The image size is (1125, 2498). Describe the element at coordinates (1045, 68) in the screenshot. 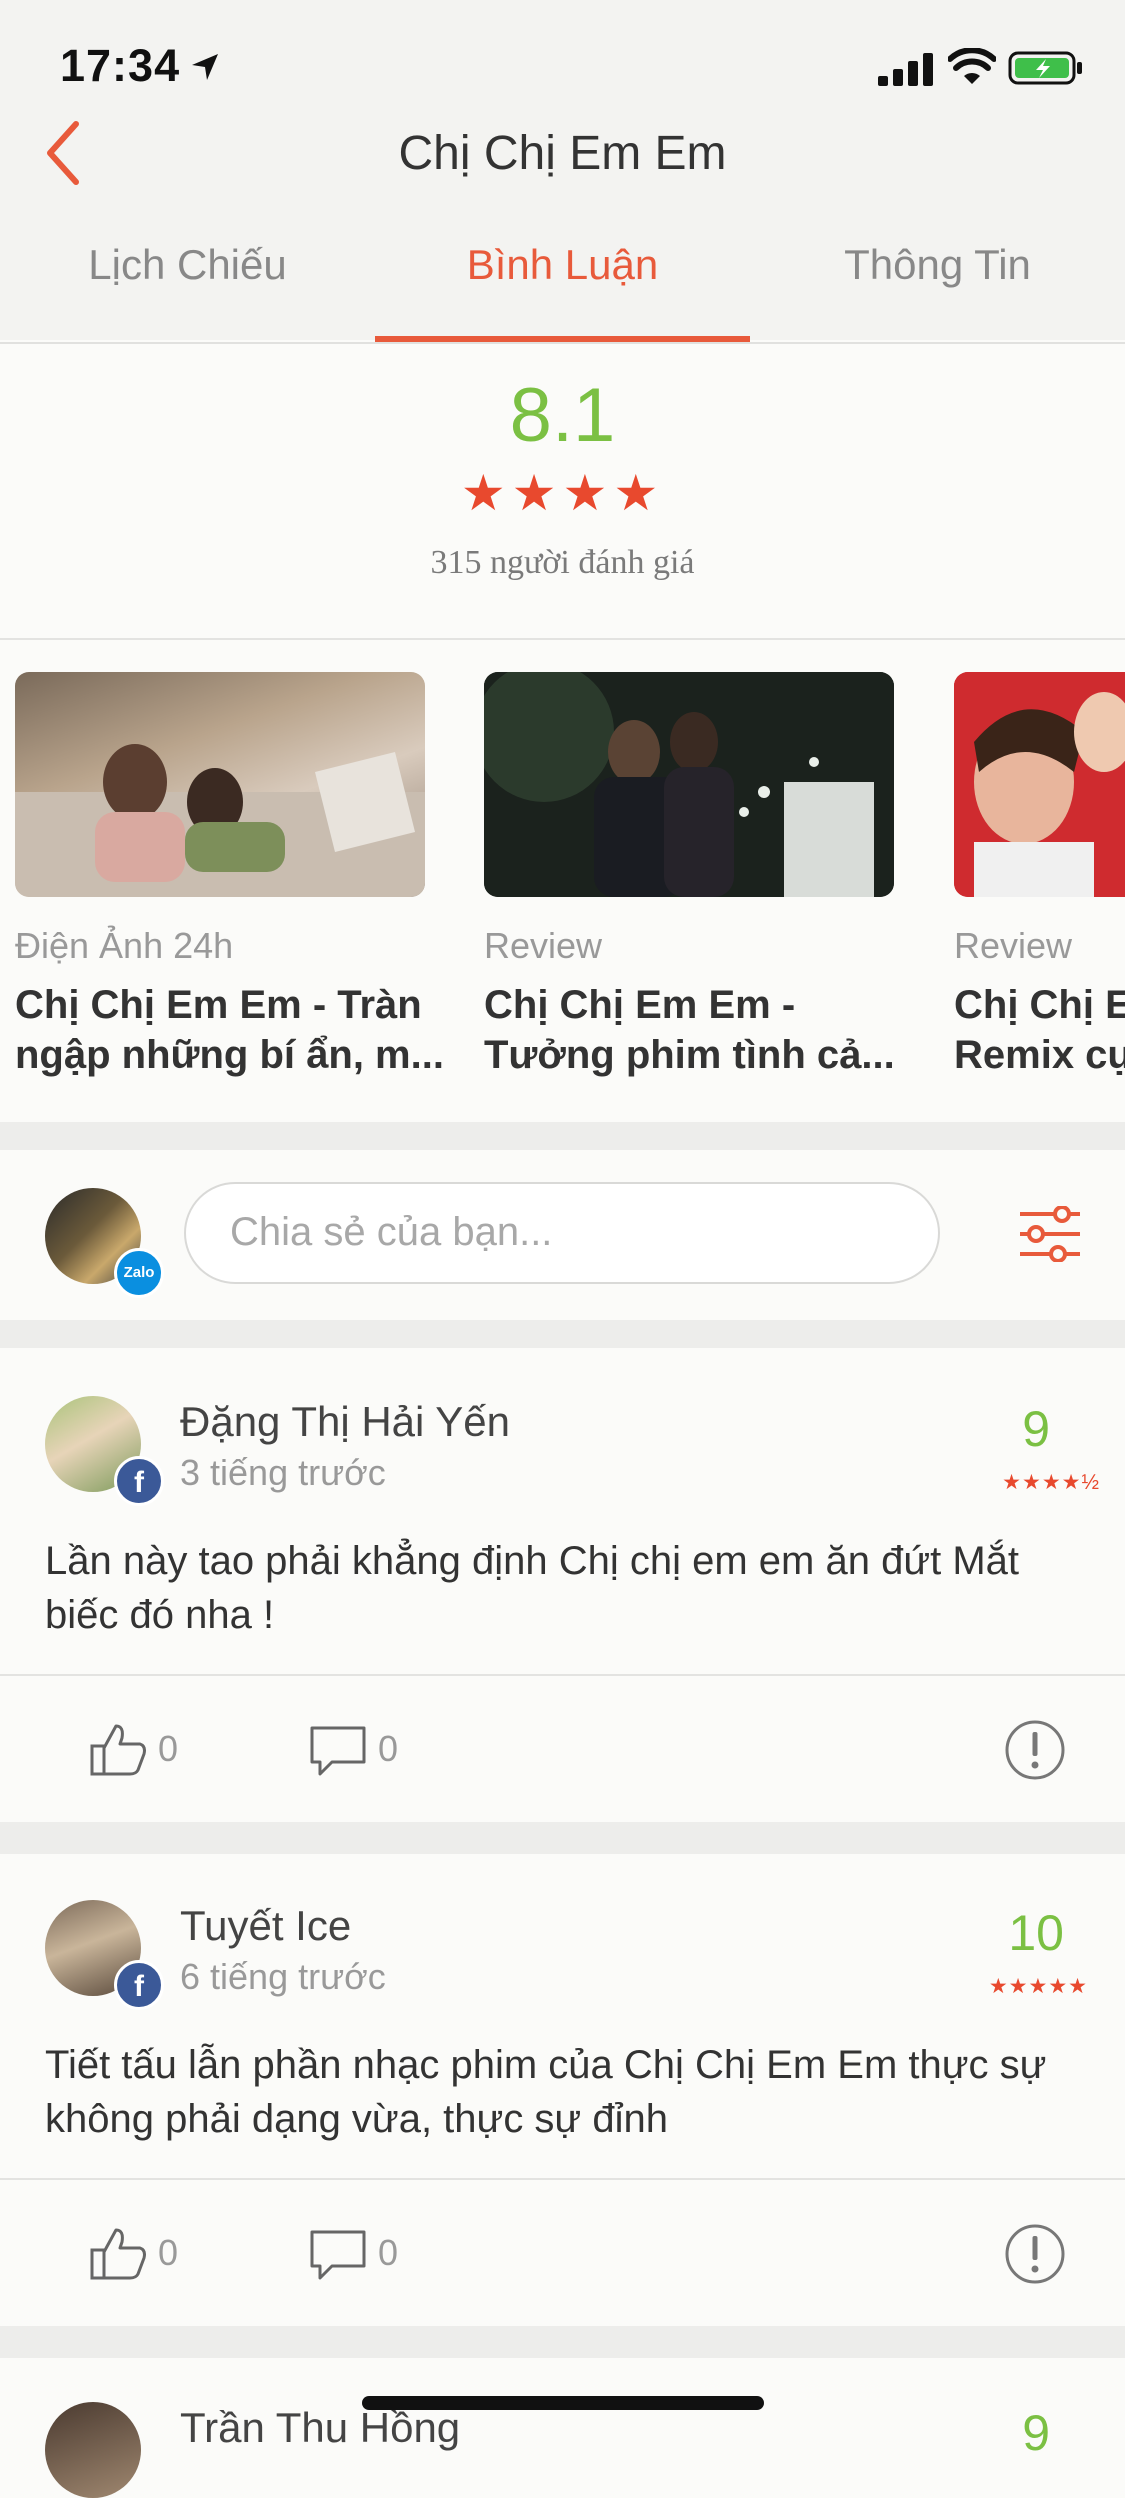

I see `battery-icon` at that location.